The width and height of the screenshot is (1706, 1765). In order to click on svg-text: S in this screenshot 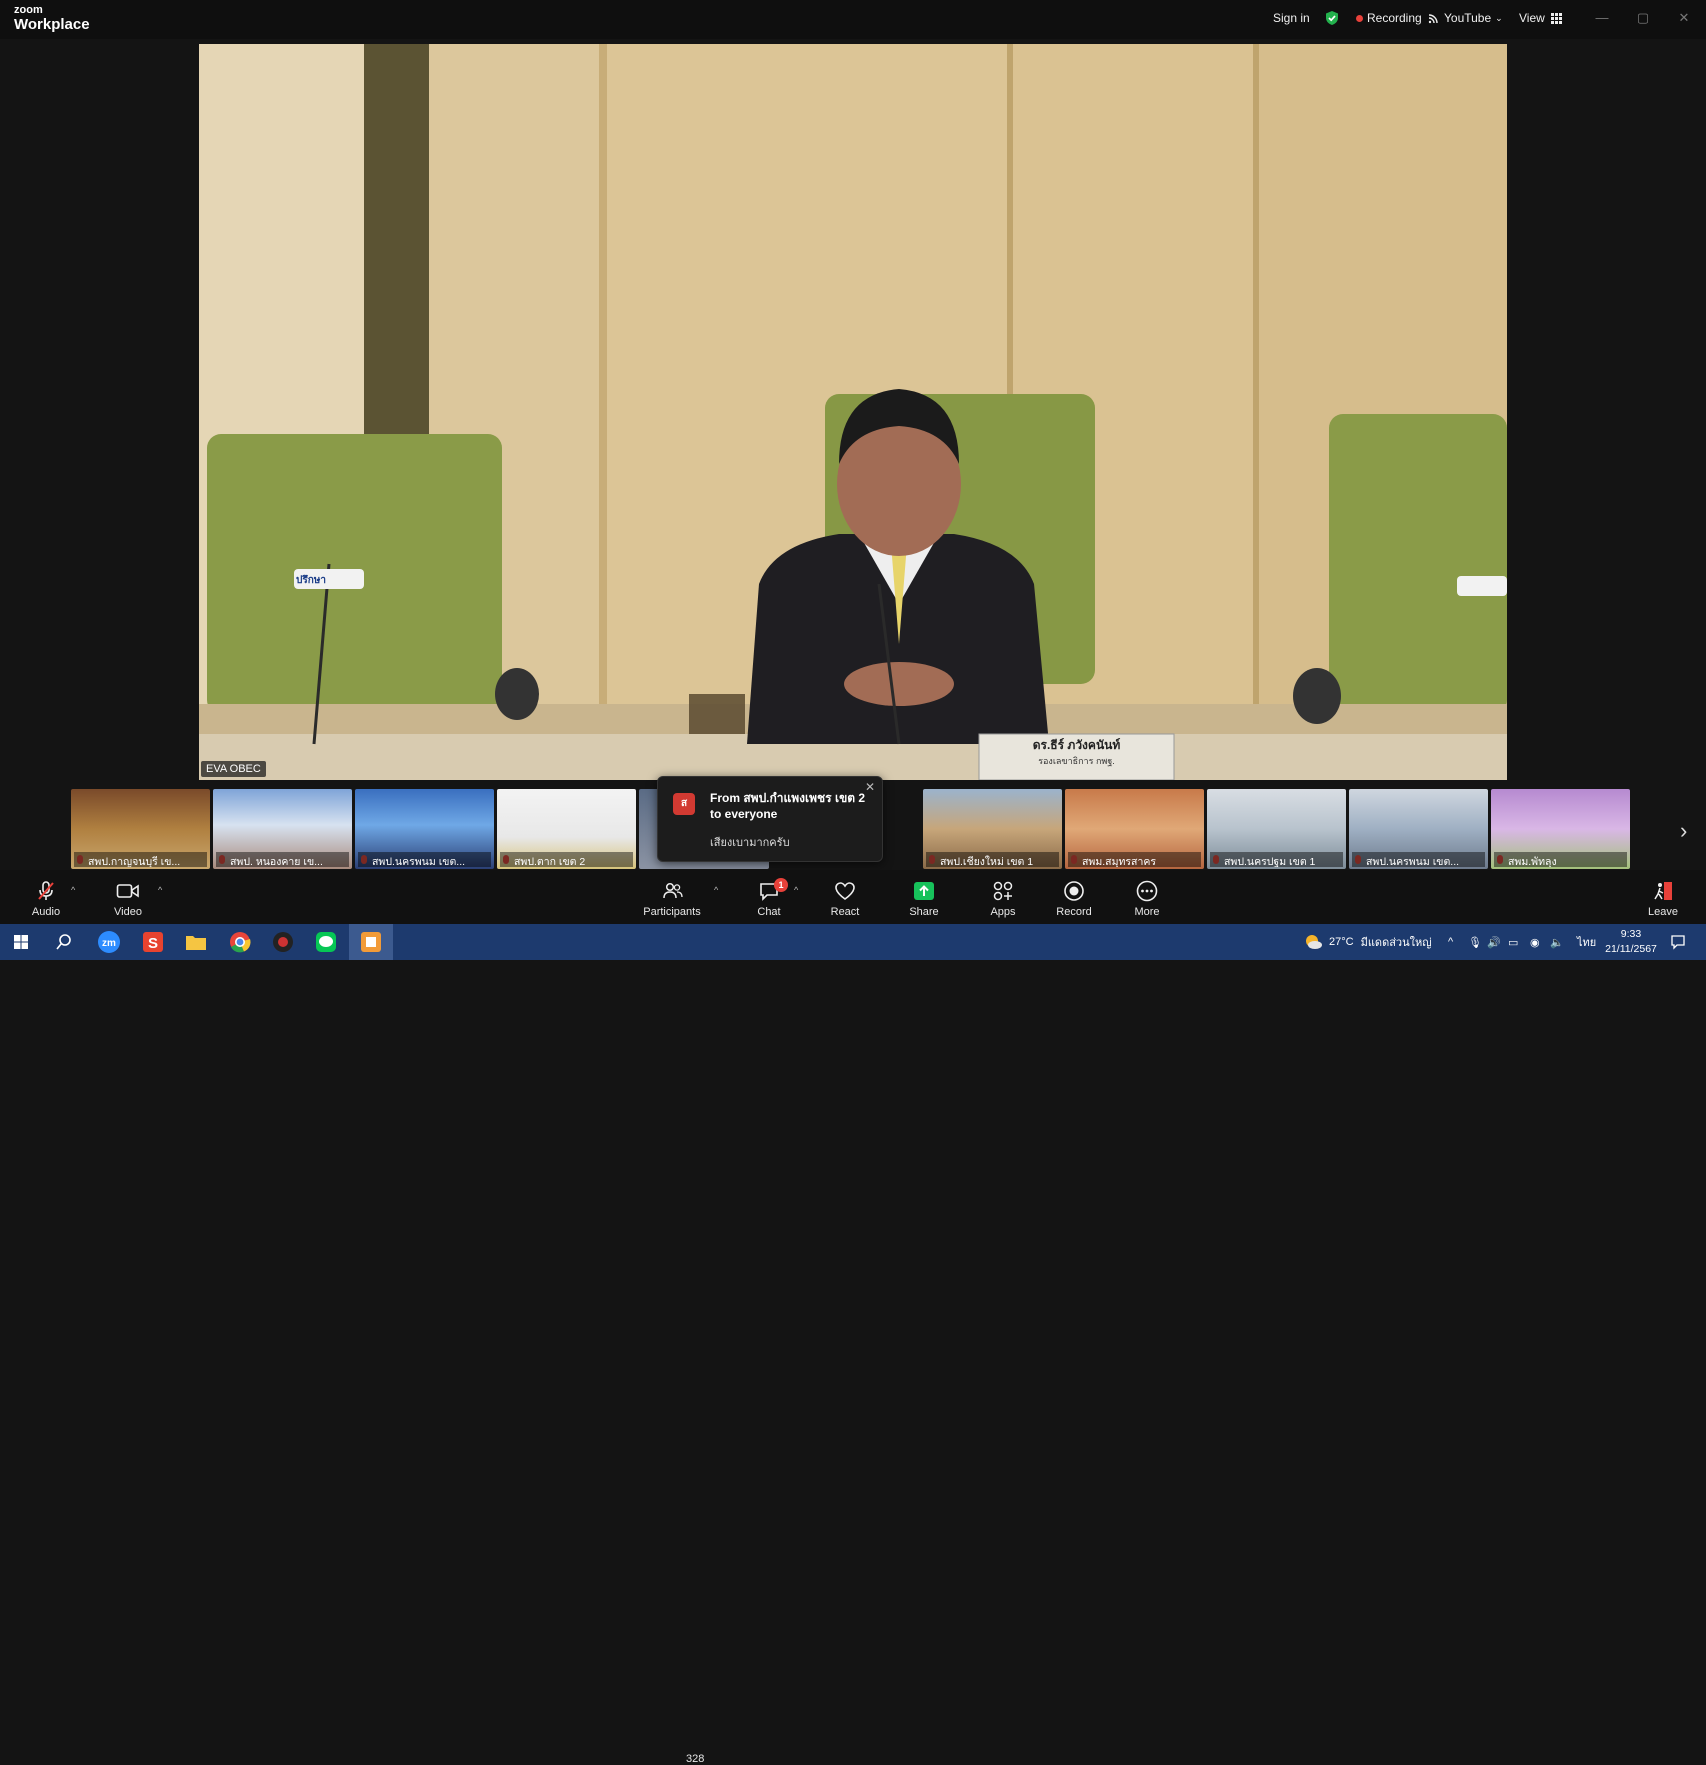, I will do `click(153, 943)`.